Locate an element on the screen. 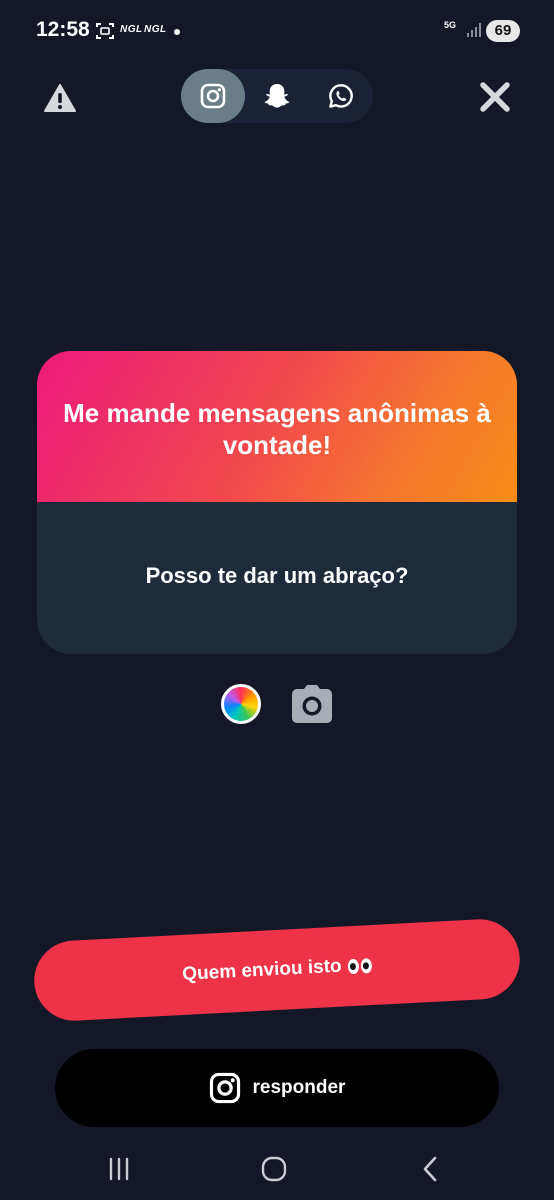  close-icon is located at coordinates (495, 97).